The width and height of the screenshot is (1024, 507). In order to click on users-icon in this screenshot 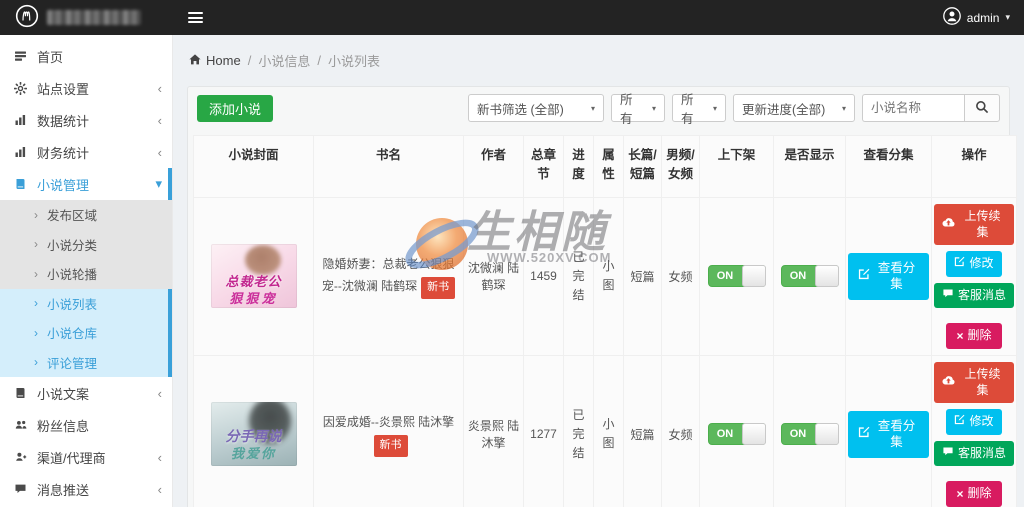, I will do `click(21, 425)`.